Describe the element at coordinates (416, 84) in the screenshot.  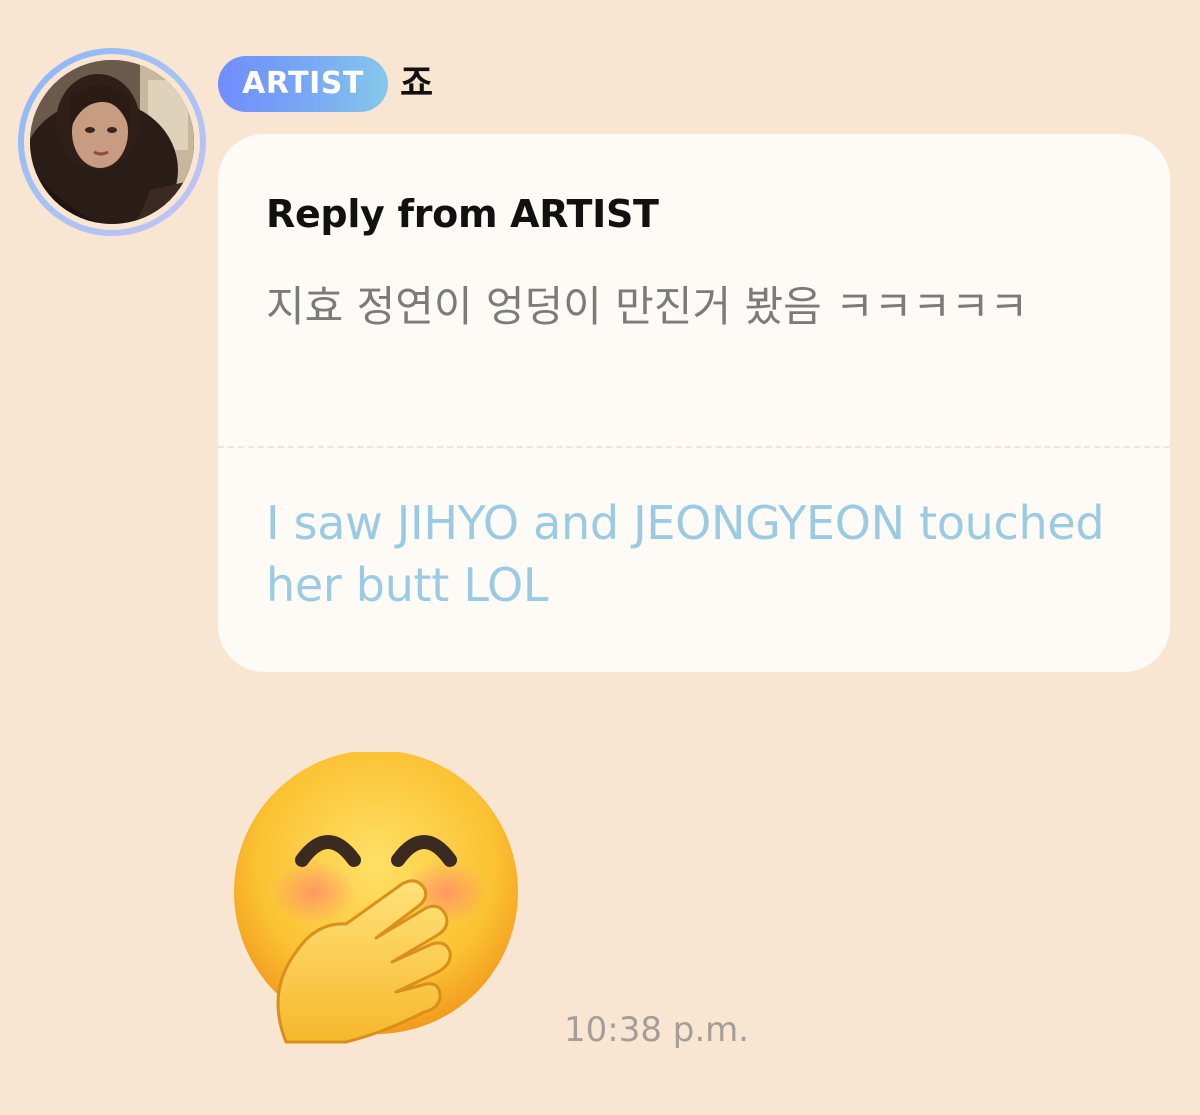
I see `author-name: 죠` at that location.